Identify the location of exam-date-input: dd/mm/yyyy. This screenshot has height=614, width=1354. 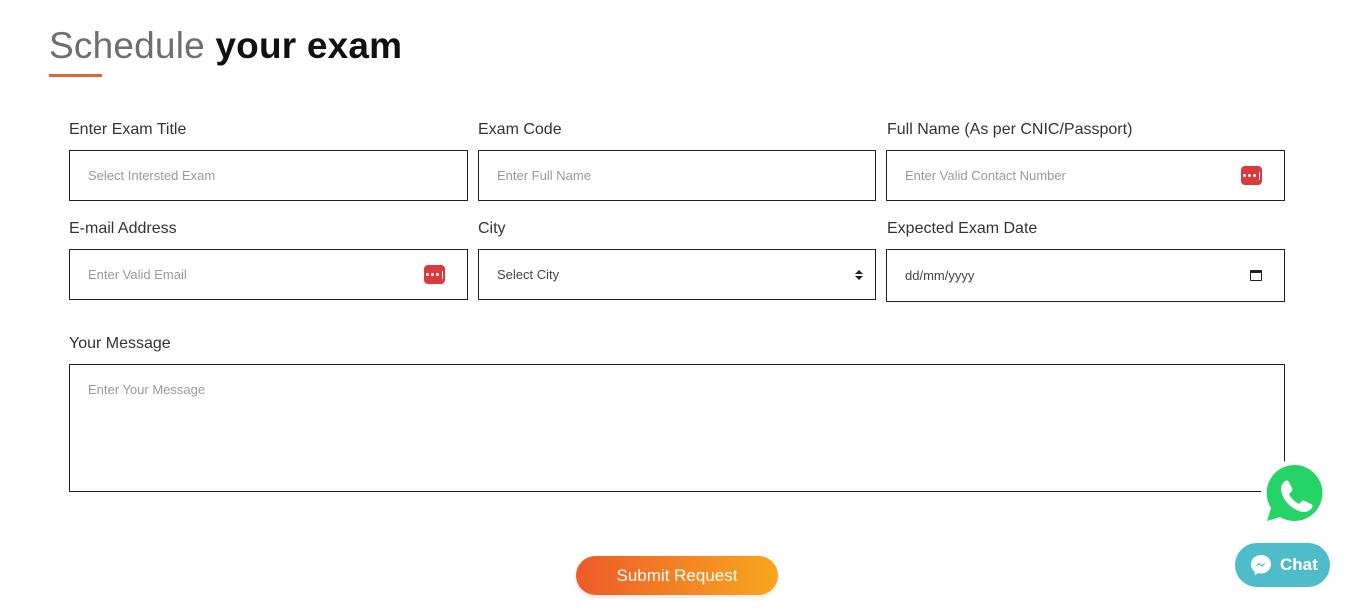
(1085, 275).